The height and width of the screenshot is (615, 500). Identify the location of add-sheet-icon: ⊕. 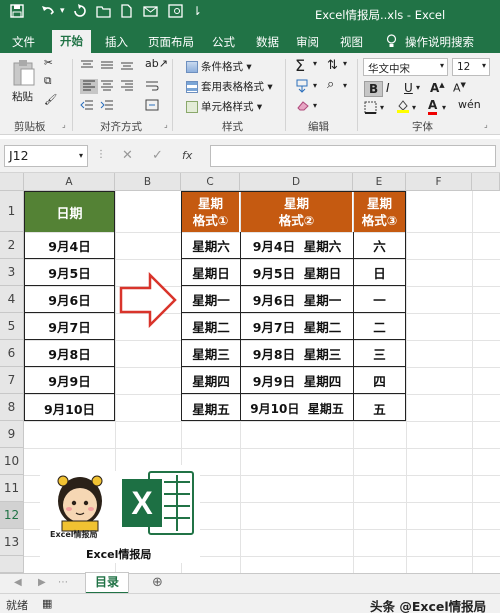
(157, 582).